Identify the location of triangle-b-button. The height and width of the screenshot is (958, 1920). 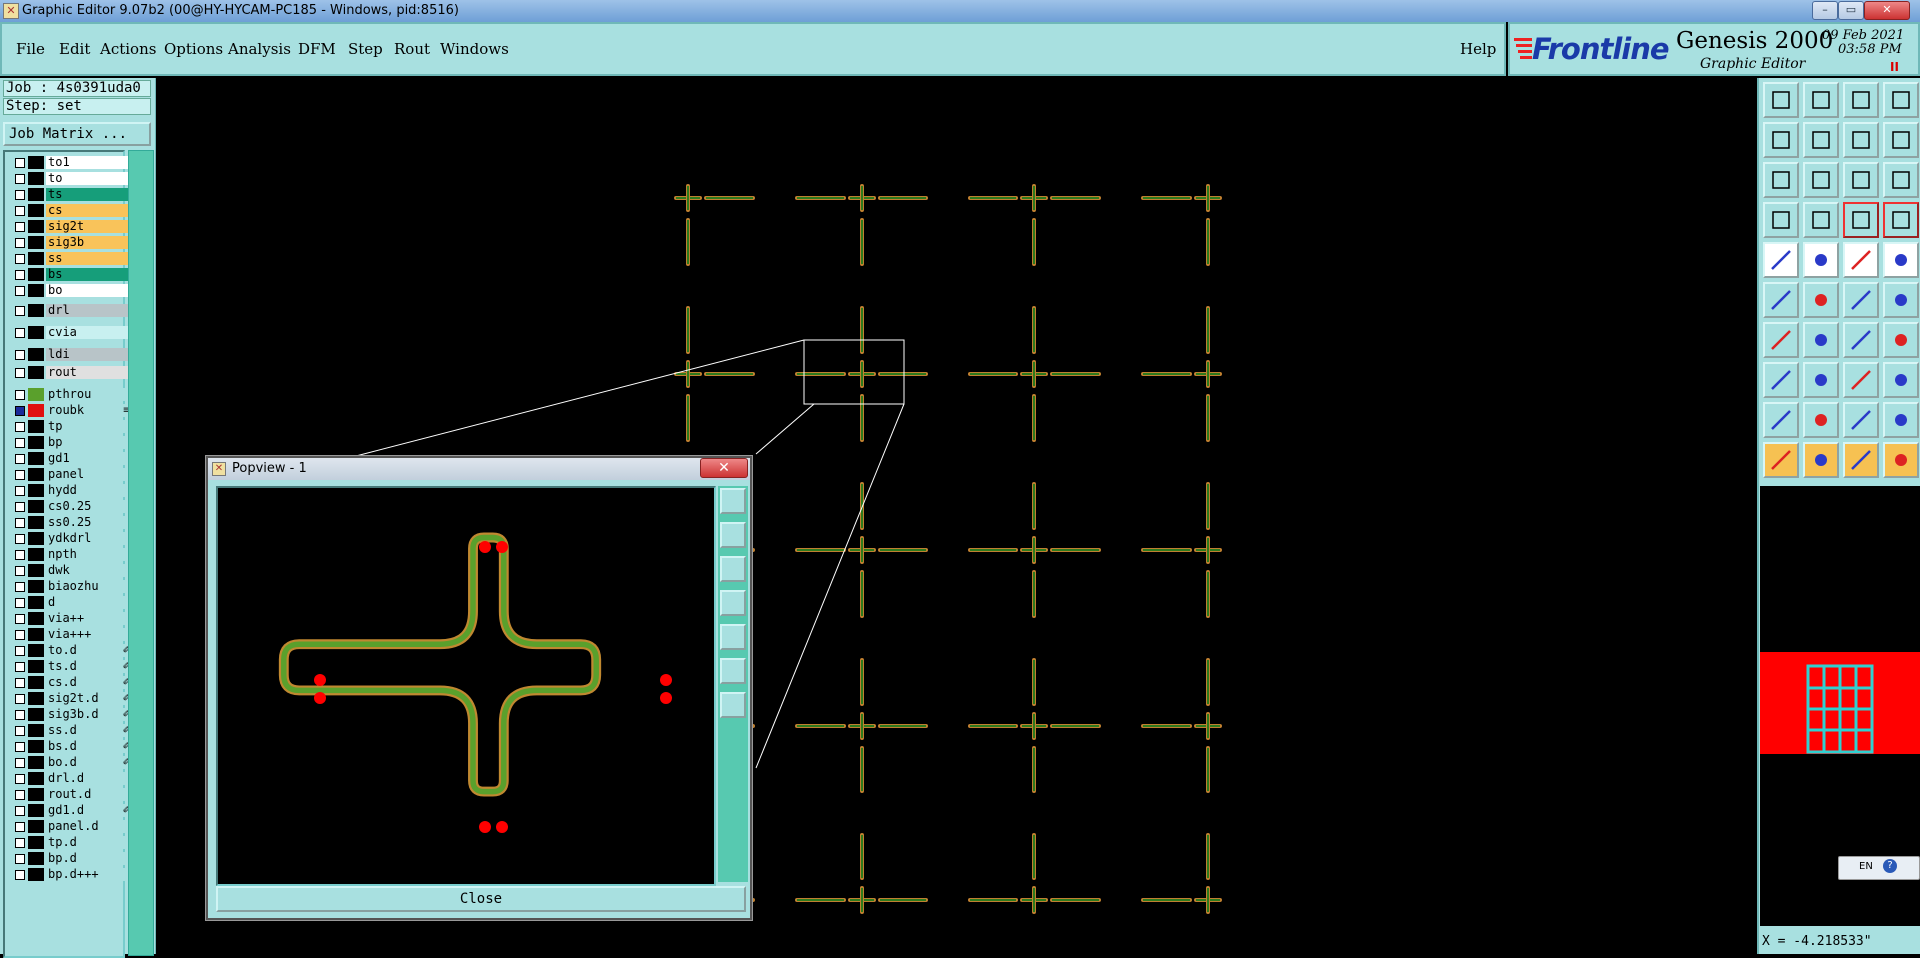
(1821, 420).